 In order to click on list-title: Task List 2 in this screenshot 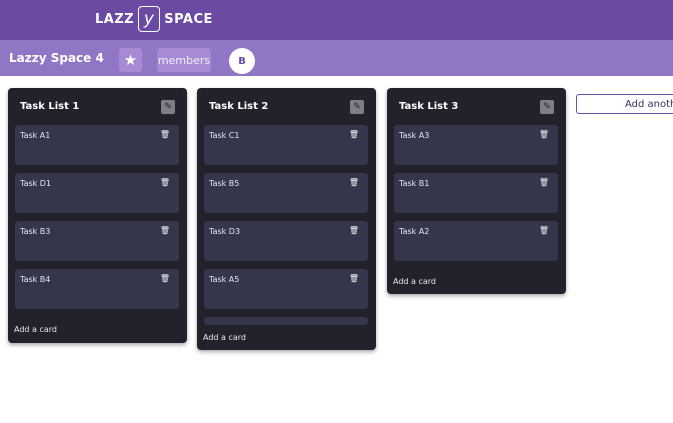, I will do `click(239, 106)`.